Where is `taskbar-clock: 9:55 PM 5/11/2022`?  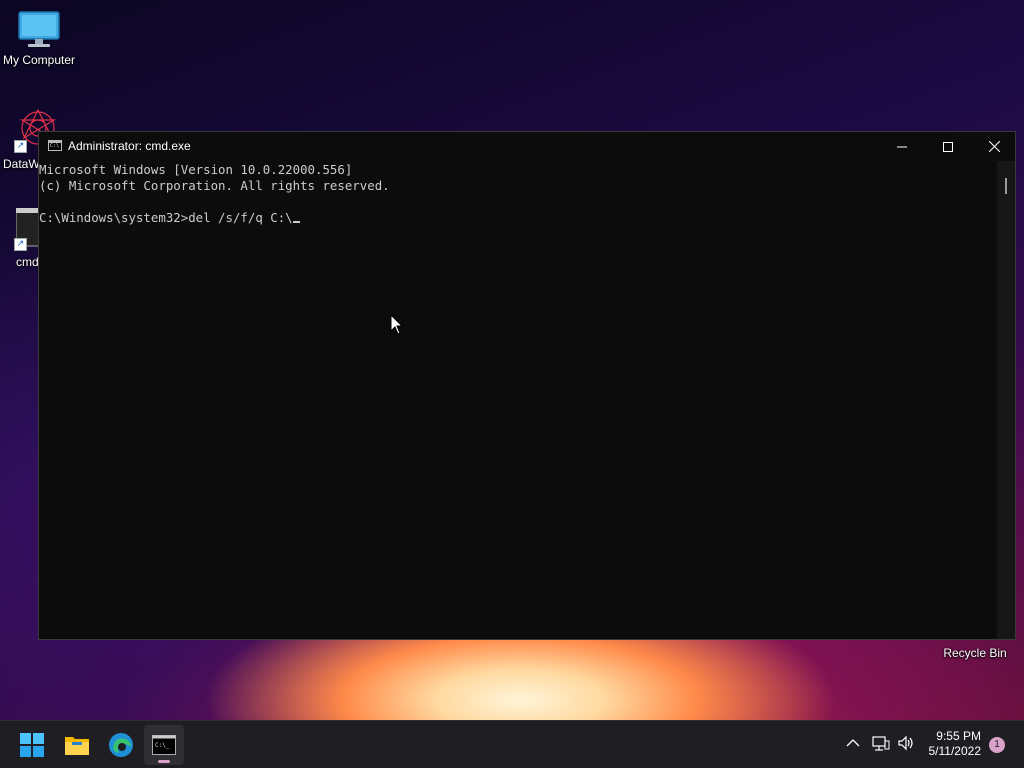
taskbar-clock: 9:55 PM 5/11/2022 is located at coordinates (955, 744).